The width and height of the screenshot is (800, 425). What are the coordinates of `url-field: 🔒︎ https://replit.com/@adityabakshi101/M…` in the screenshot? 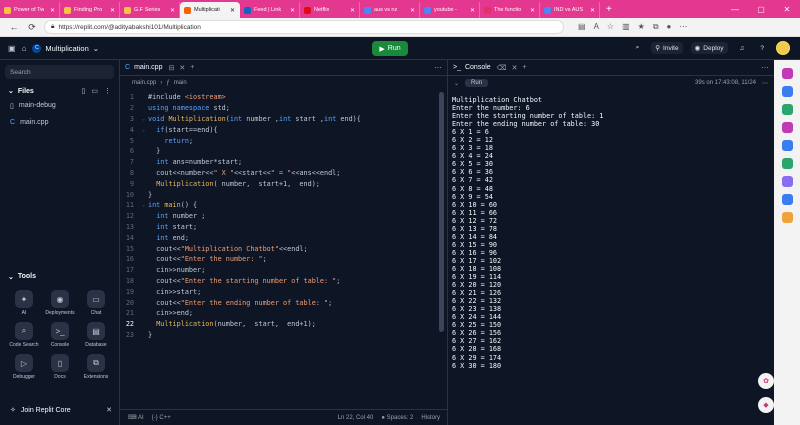 It's located at (304, 27).